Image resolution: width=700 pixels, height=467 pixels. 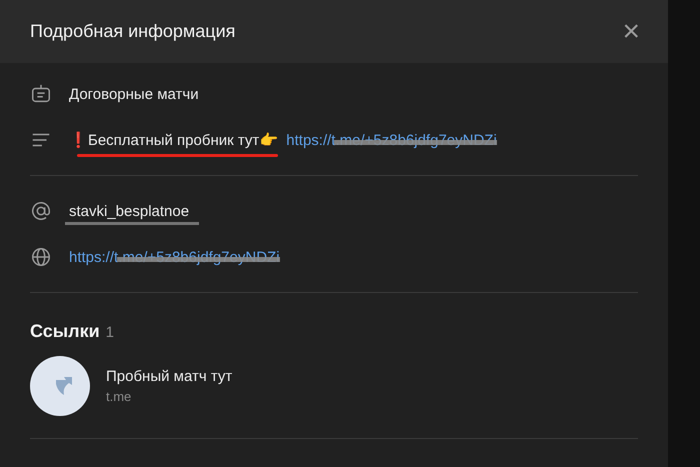 I want to click on close-button: ×, so click(x=631, y=31).